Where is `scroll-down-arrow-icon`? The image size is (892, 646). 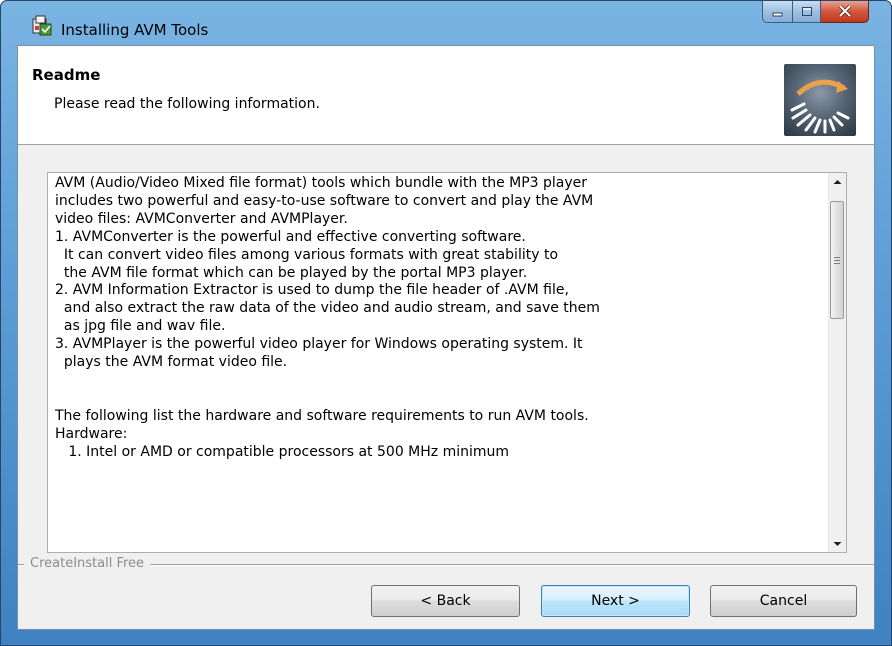
scroll-down-arrow-icon is located at coordinates (837, 543).